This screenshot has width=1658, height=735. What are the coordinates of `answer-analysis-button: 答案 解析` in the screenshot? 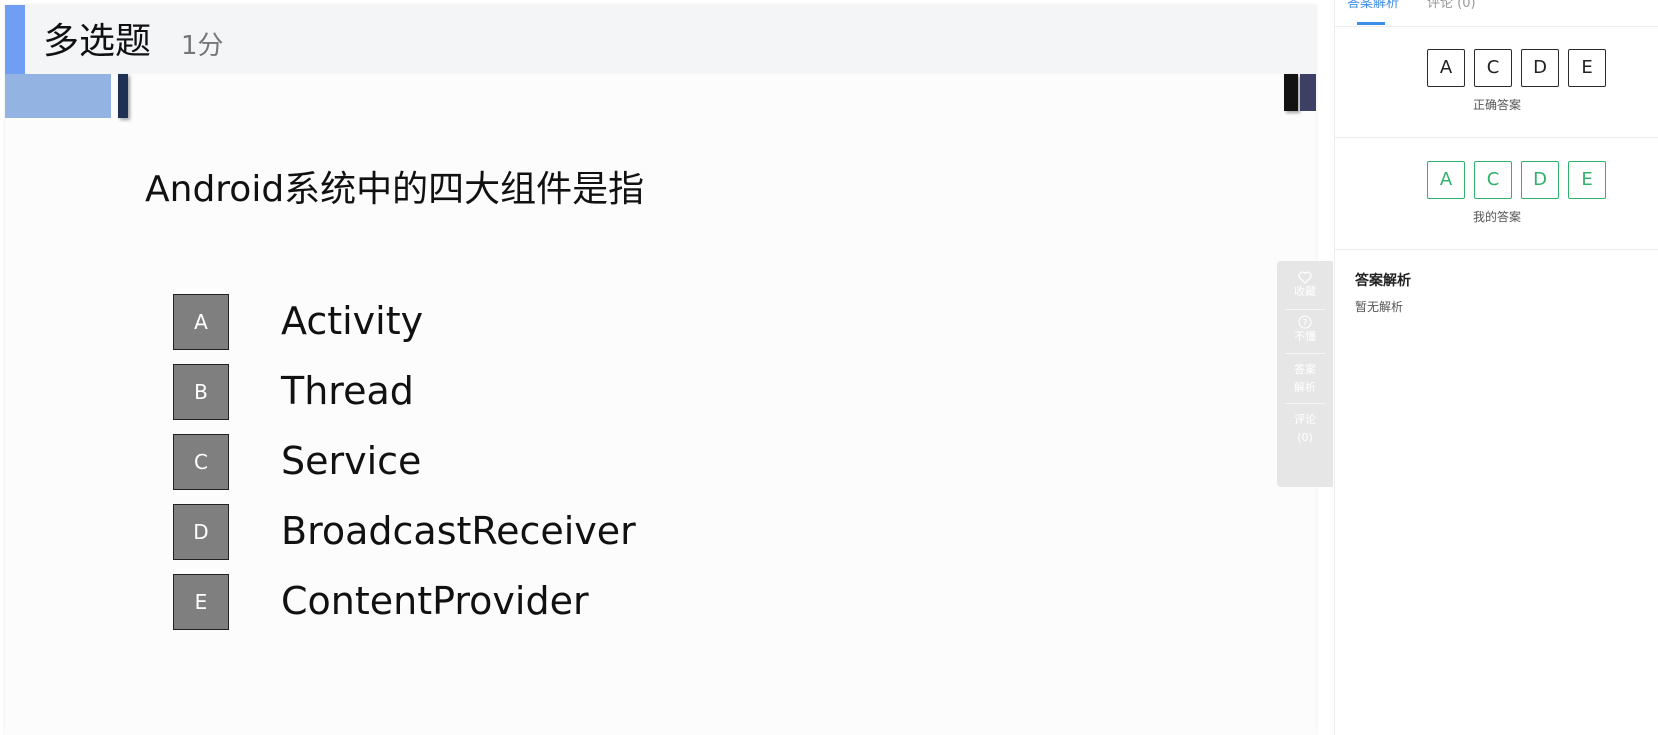 It's located at (1305, 382).